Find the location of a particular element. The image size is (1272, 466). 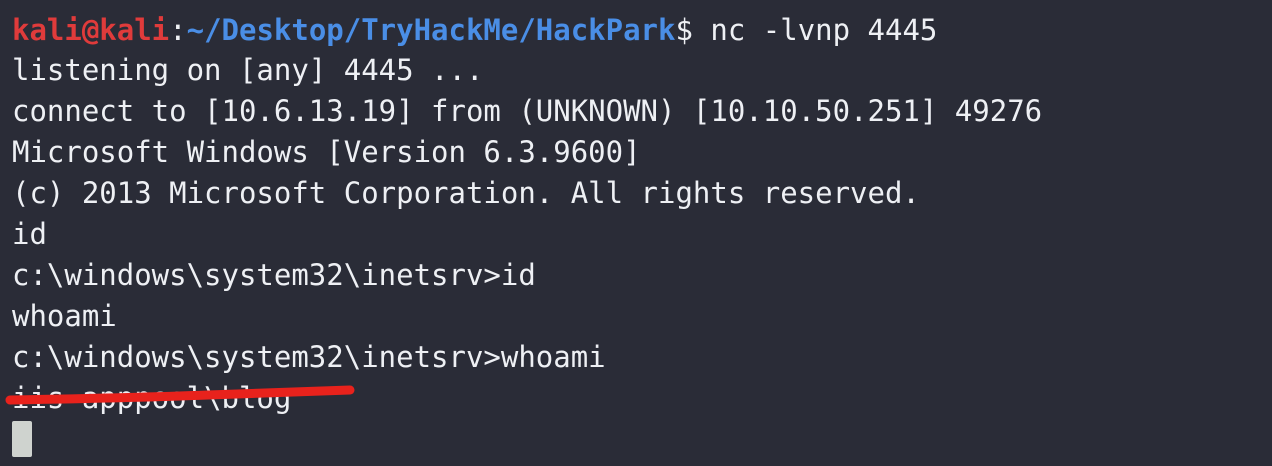

output-line: c:\windows\system32\inetsrv>whoami is located at coordinates (309, 357).